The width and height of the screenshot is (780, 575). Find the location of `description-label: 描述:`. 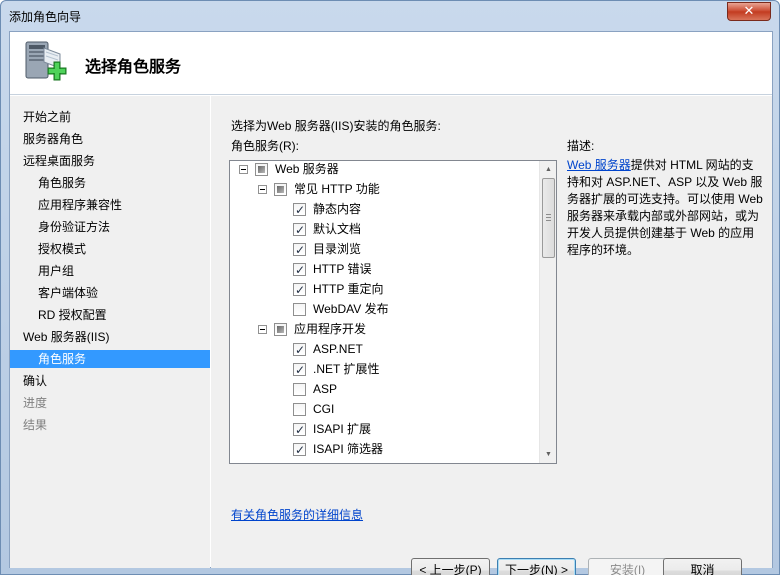

description-label: 描述: is located at coordinates (581, 146).